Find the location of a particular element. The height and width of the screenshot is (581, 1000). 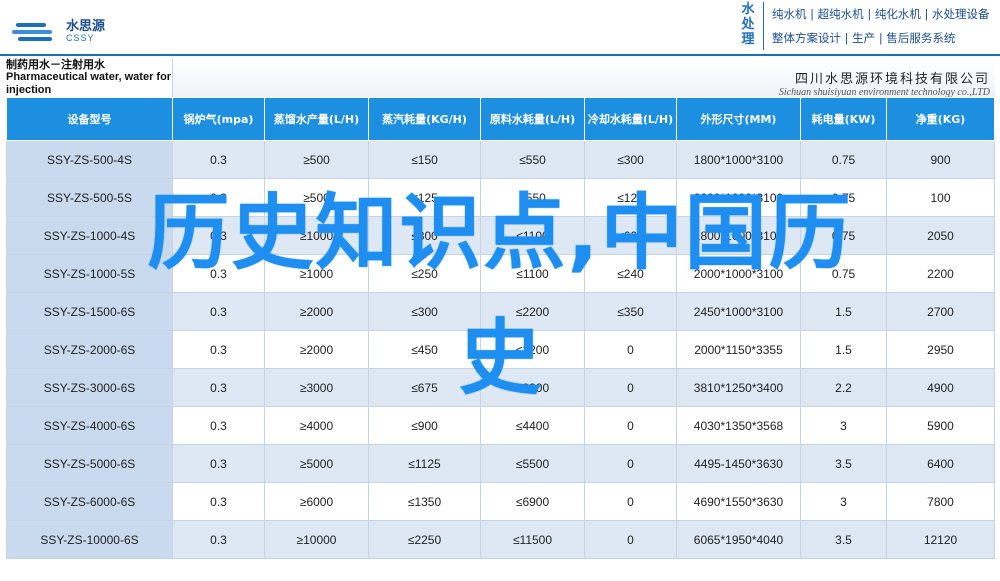

model-cell: SSY-ZS-6000-6S is located at coordinates (89, 501).